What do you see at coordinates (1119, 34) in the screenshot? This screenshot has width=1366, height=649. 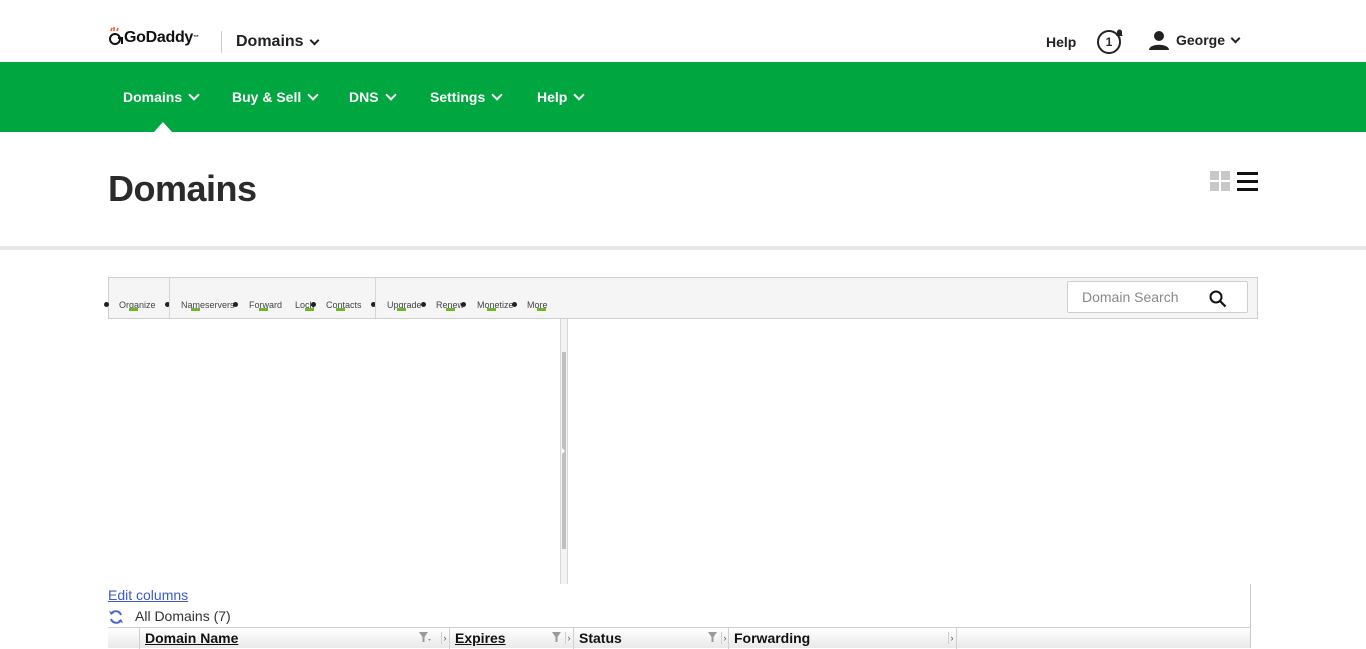 I see `bell-icon` at bounding box center [1119, 34].